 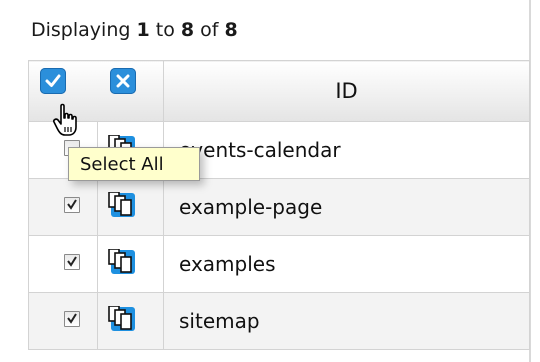 What do you see at coordinates (231, 30) in the screenshot?
I see `summary-total: 8` at bounding box center [231, 30].